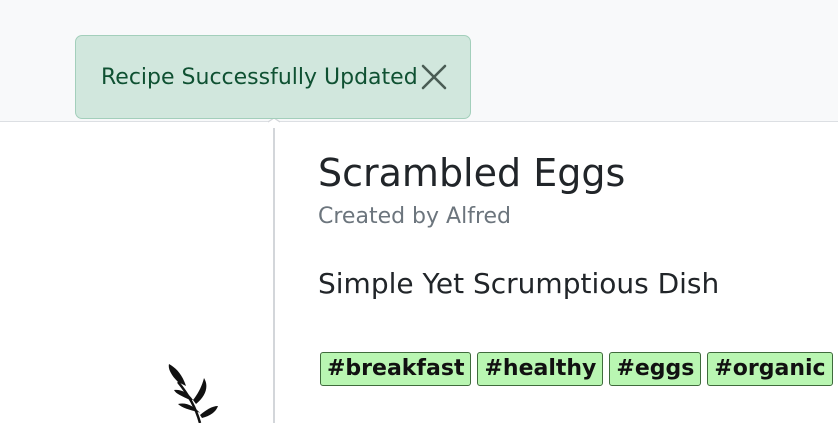 The height and width of the screenshot is (423, 838). Describe the element at coordinates (415, 216) in the screenshot. I see `recipe-author: Created by Alfred` at that location.